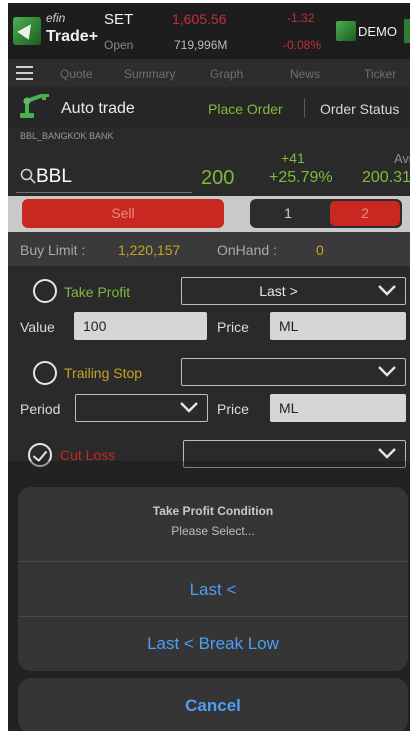 This screenshot has width=410, height=731. I want to click on trailing-stop-radio, so click(45, 373).